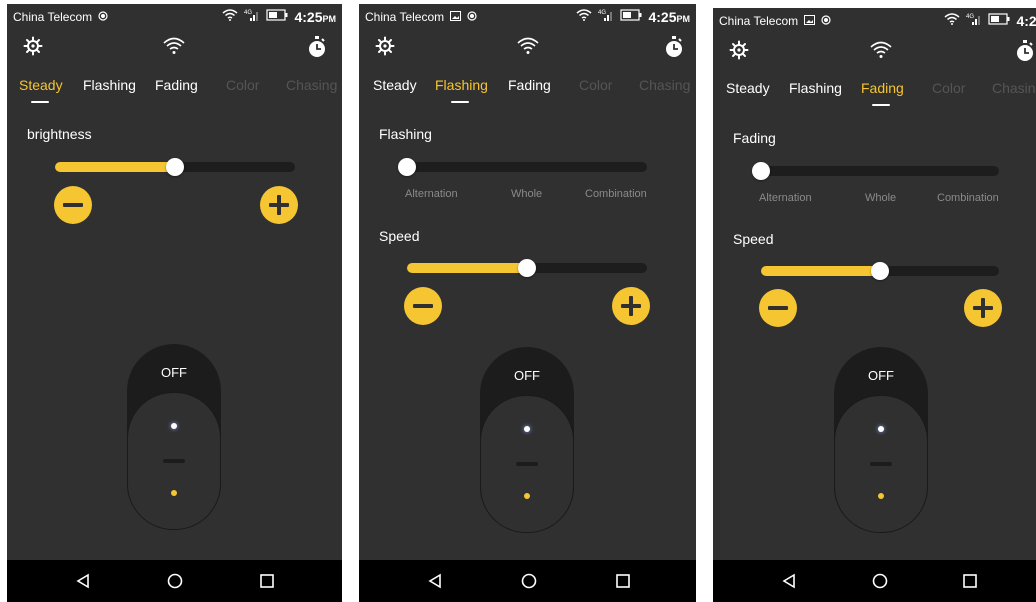  What do you see at coordinates (456, 17) in the screenshot?
I see `image-notification-icon` at bounding box center [456, 17].